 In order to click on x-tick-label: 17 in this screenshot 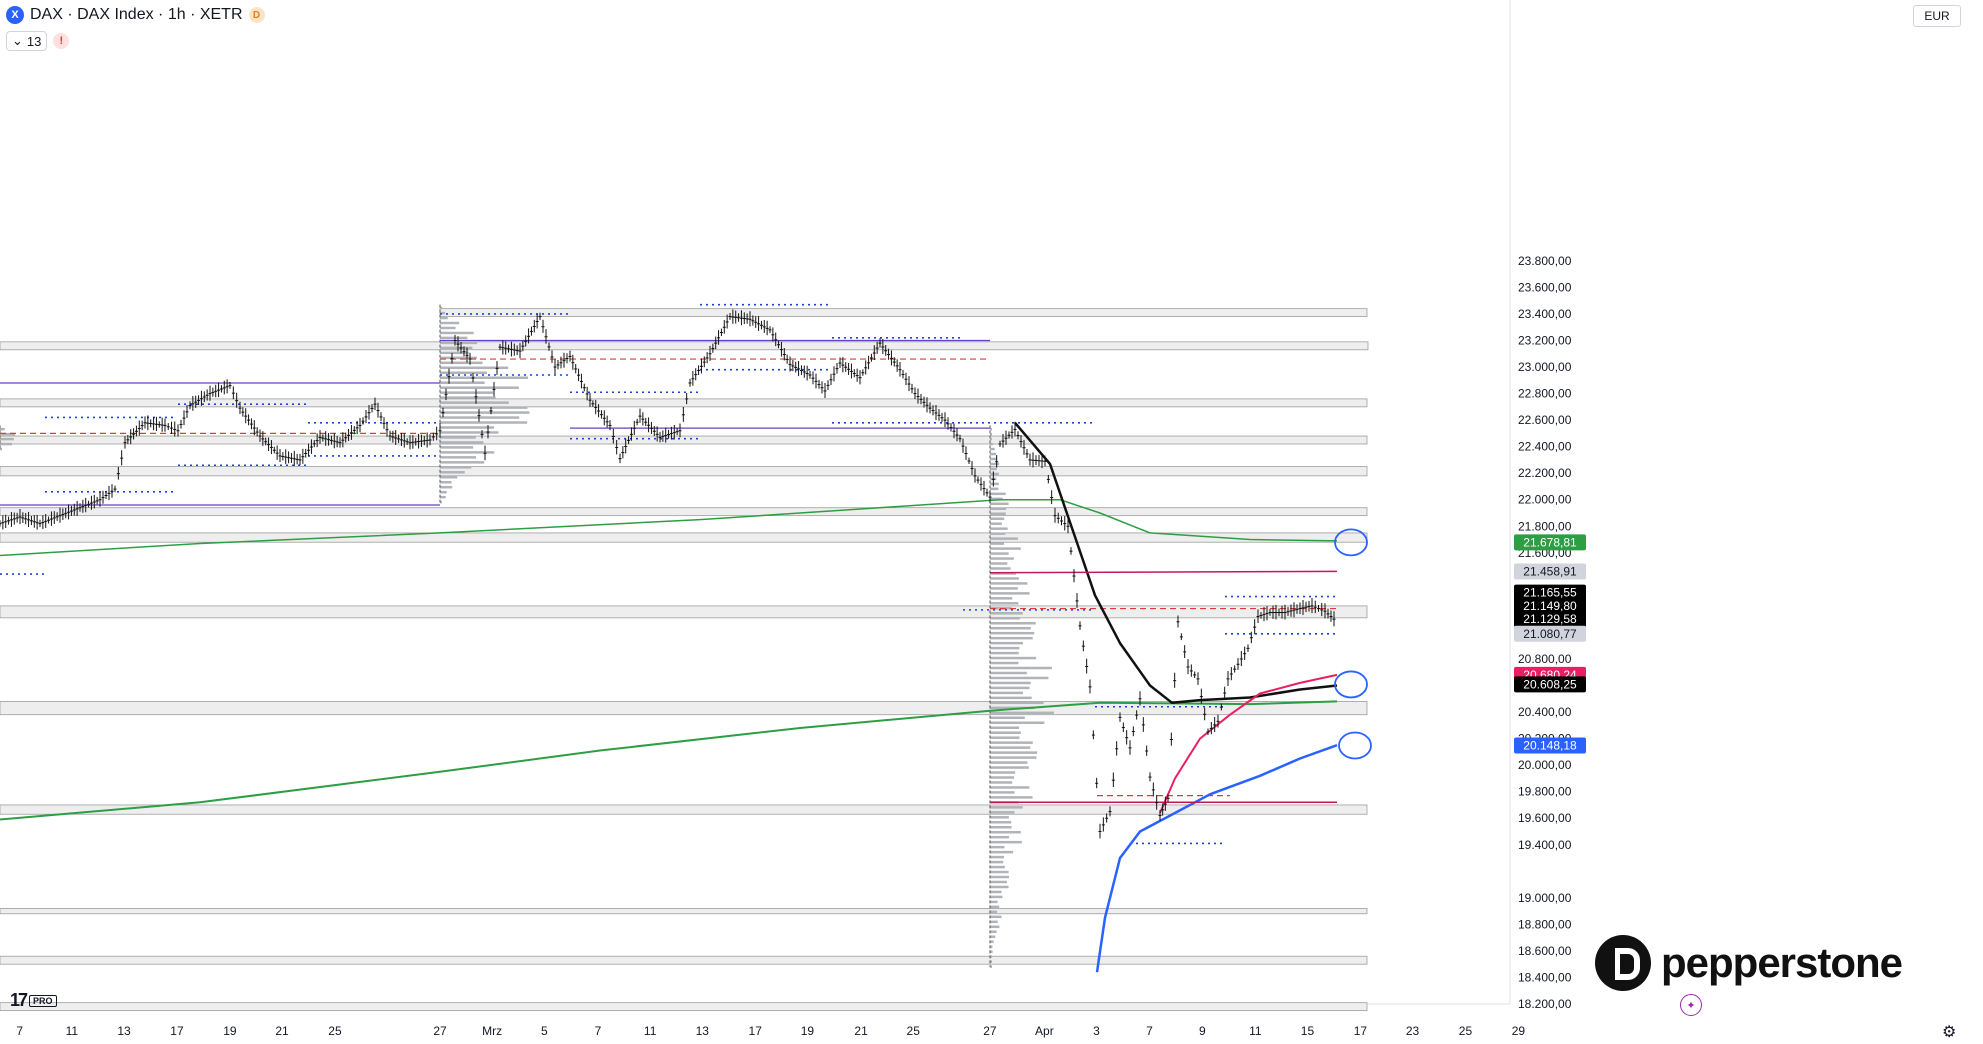, I will do `click(177, 1031)`.